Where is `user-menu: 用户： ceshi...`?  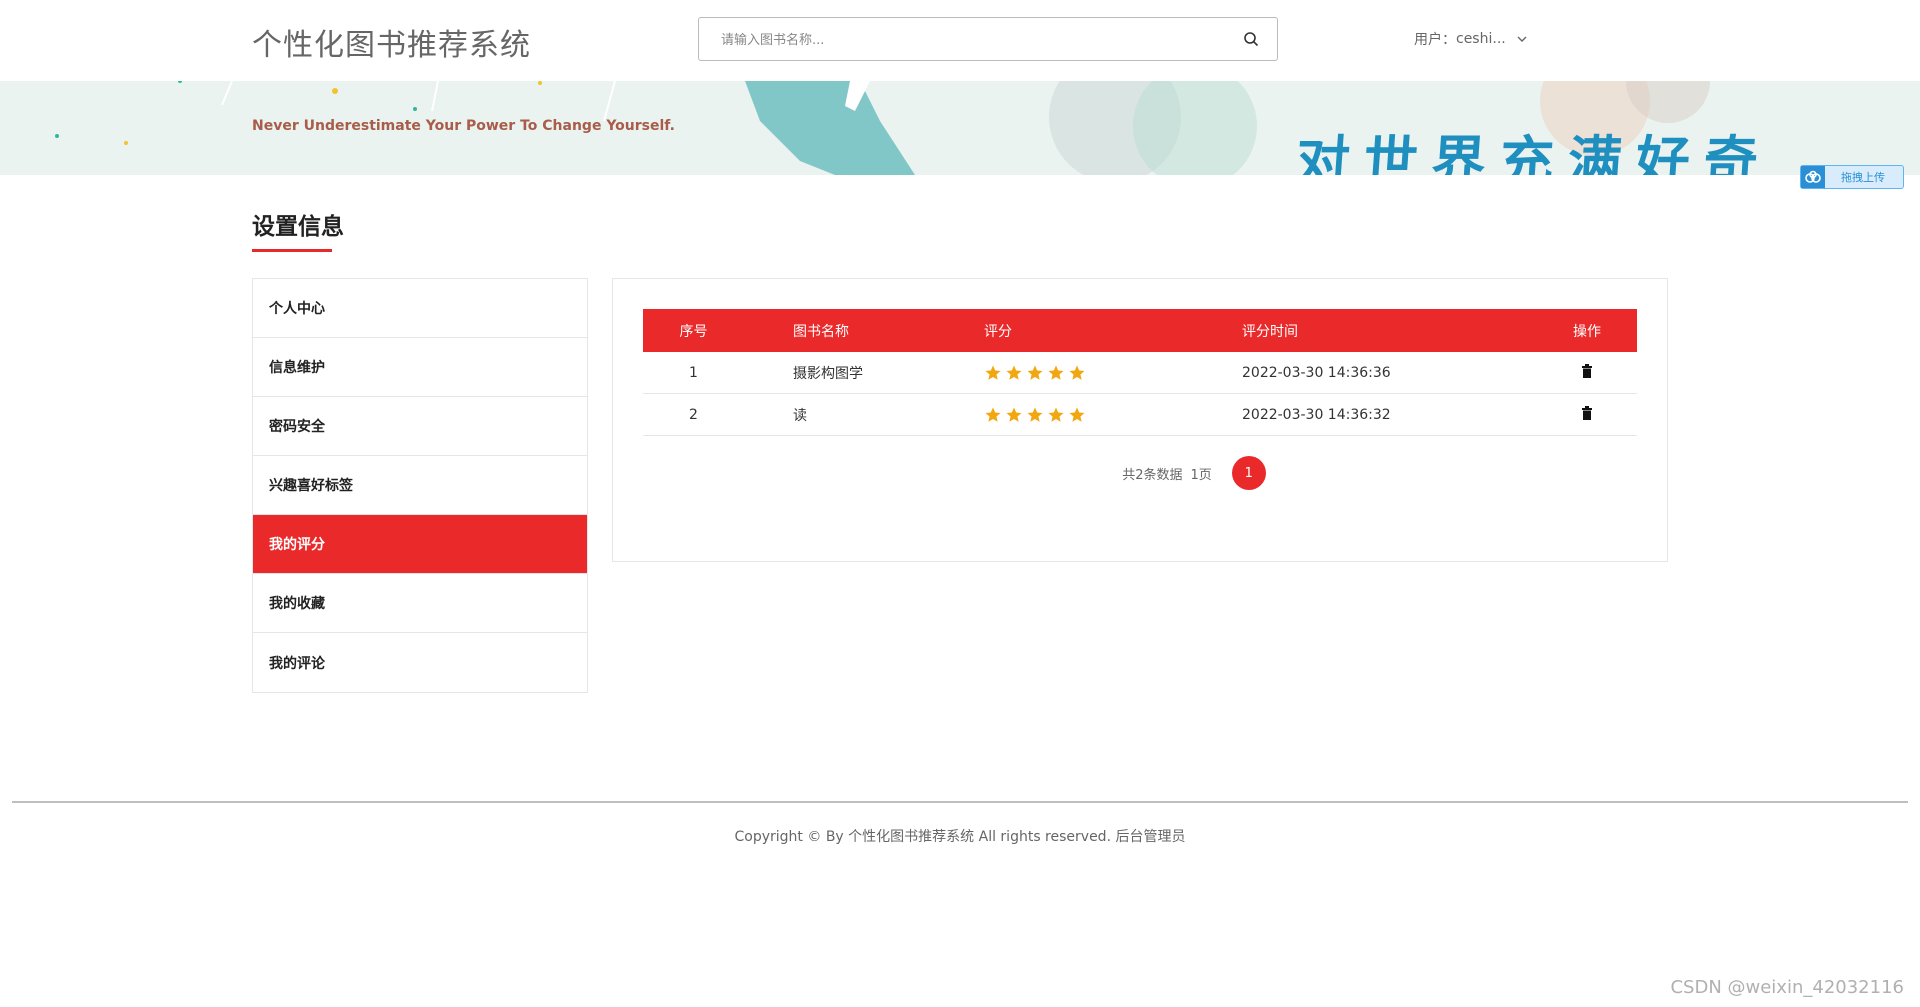 user-menu: 用户： ceshi... is located at coordinates (1471, 39).